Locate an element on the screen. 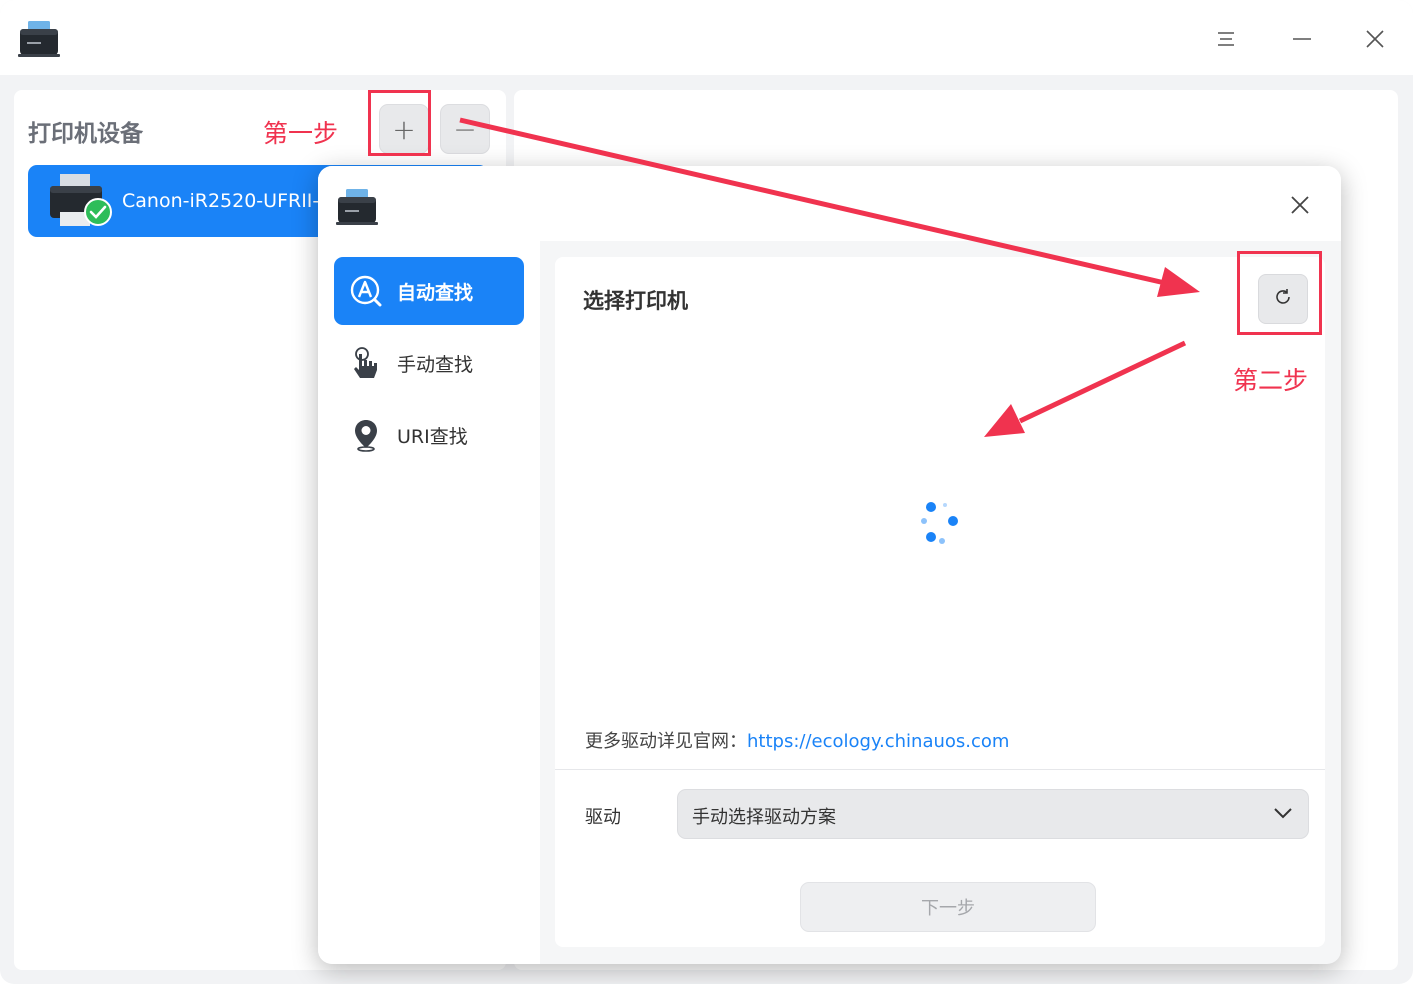 The height and width of the screenshot is (984, 1413). dialog-sidebar: 自动查找 手动查找 URI查找 is located at coordinates (429, 602).